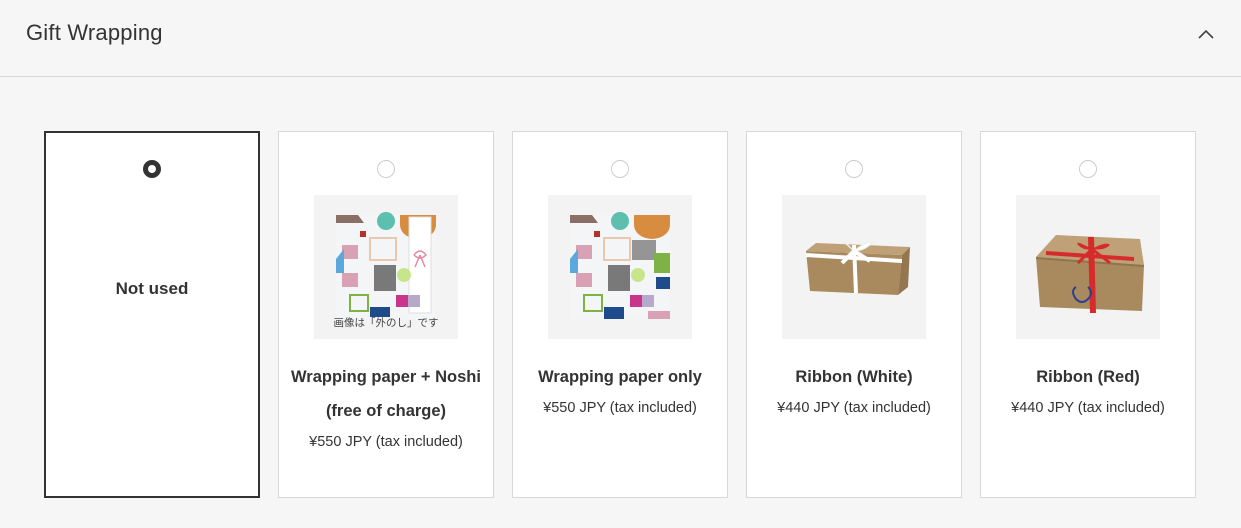 The image size is (1241, 528). I want to click on chevron-up-icon, so click(1206, 34).